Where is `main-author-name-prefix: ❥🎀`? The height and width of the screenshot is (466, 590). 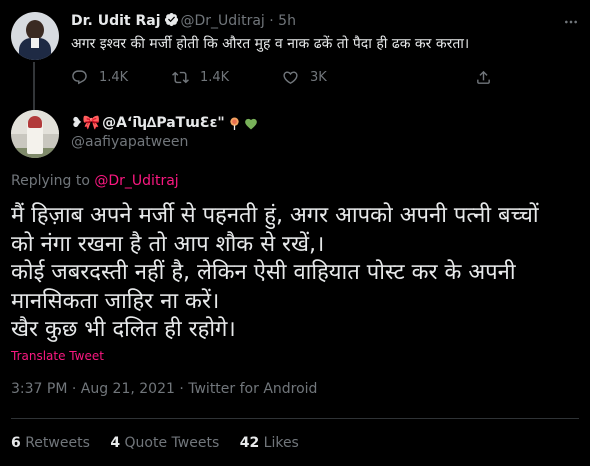 main-author-name-prefix: ❥🎀 is located at coordinates (86, 123).